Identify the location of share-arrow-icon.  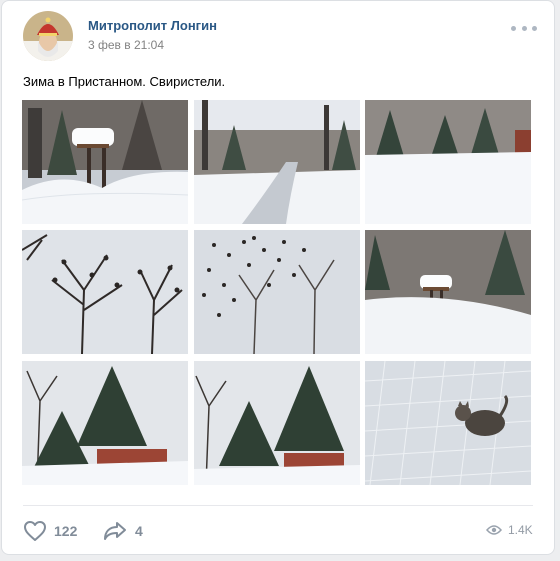
(115, 531).